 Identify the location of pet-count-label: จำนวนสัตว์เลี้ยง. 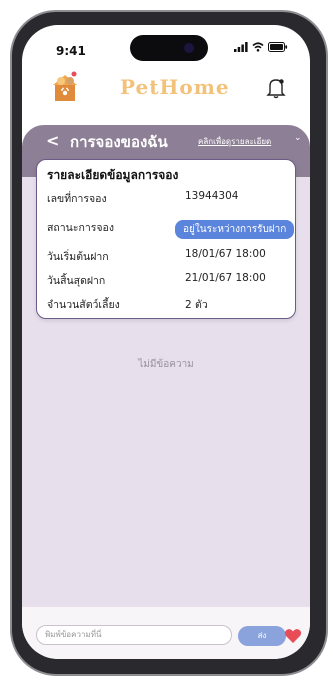
(83, 305).